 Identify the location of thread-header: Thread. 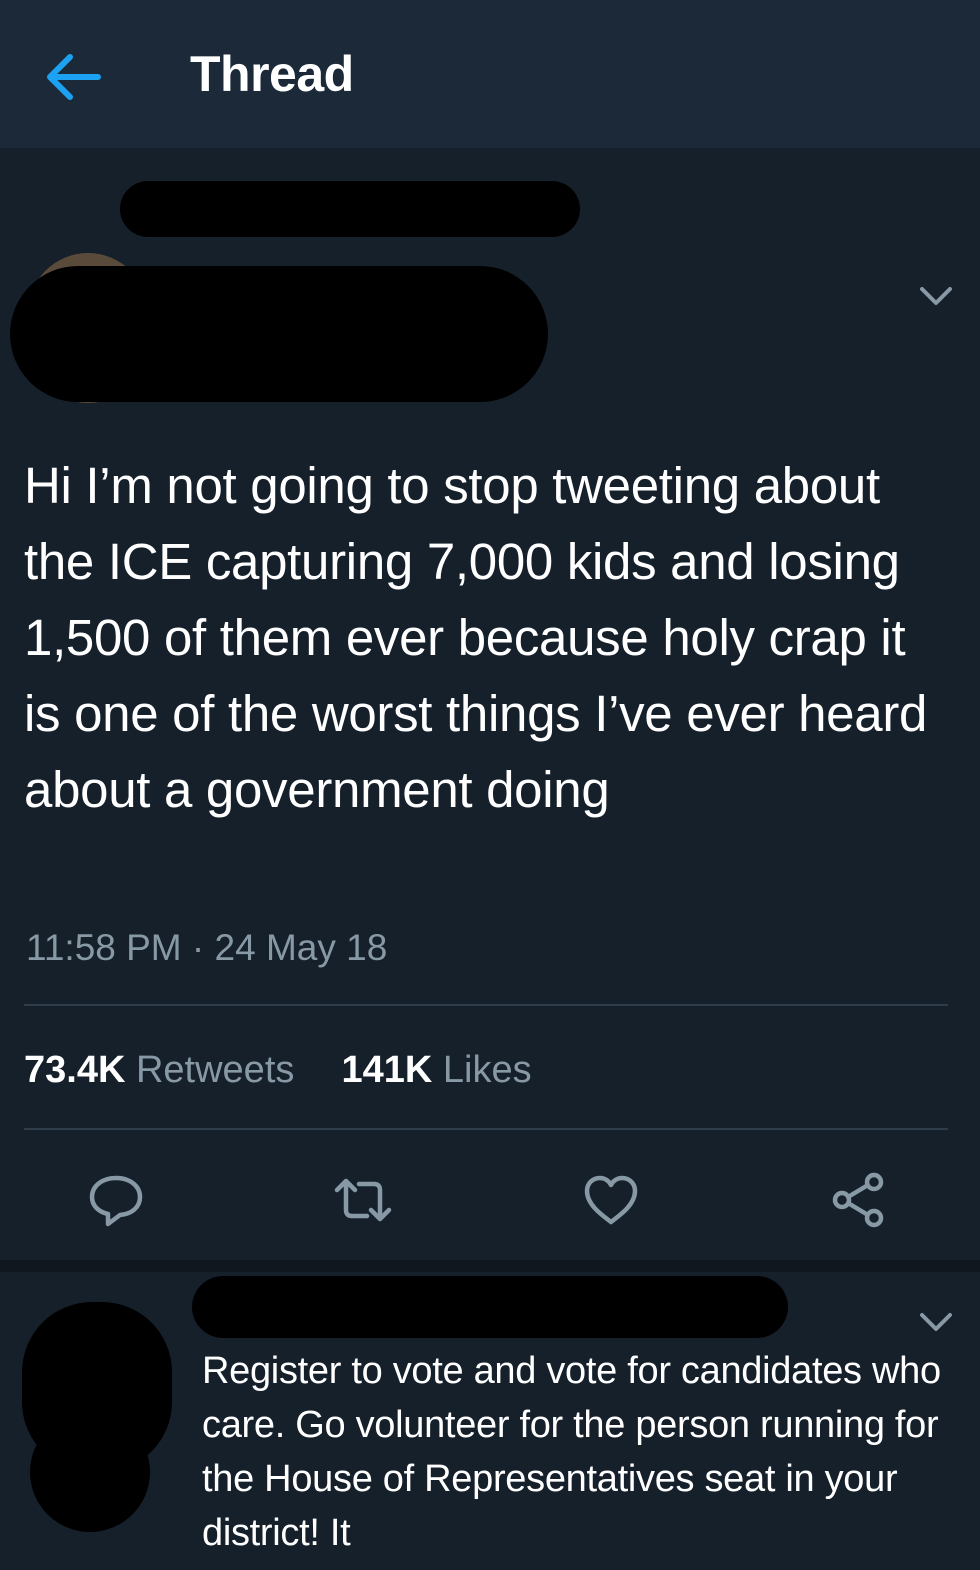
(490, 74).